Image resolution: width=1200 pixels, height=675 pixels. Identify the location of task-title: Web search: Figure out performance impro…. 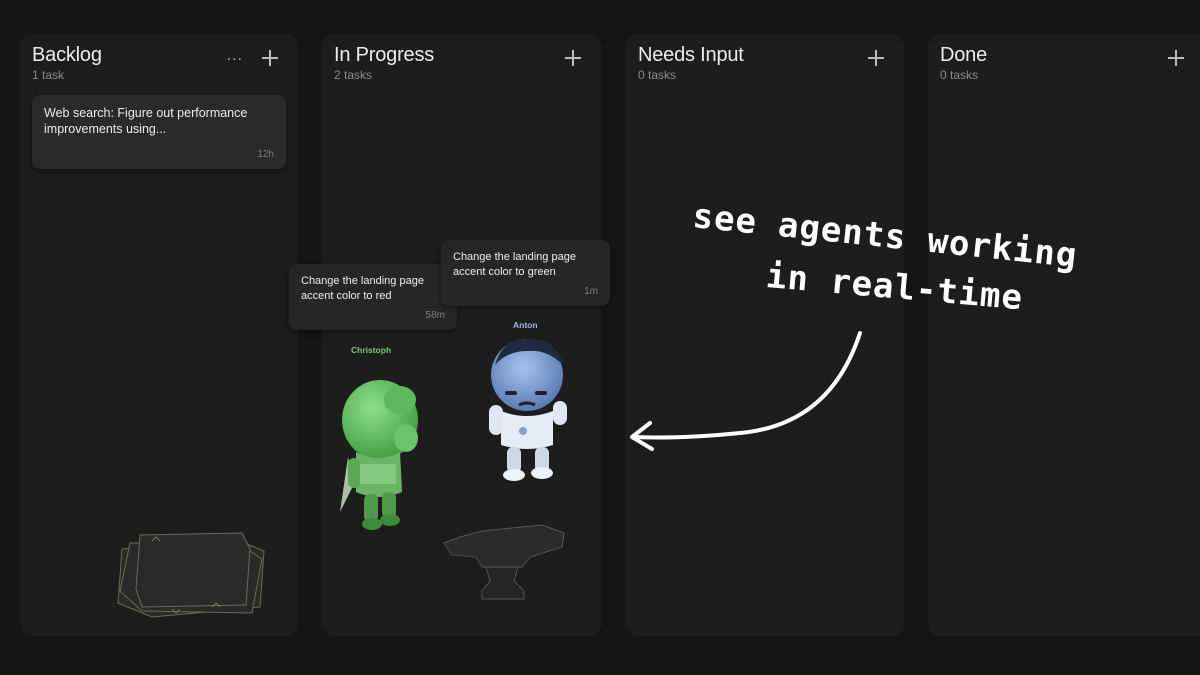
(146, 121).